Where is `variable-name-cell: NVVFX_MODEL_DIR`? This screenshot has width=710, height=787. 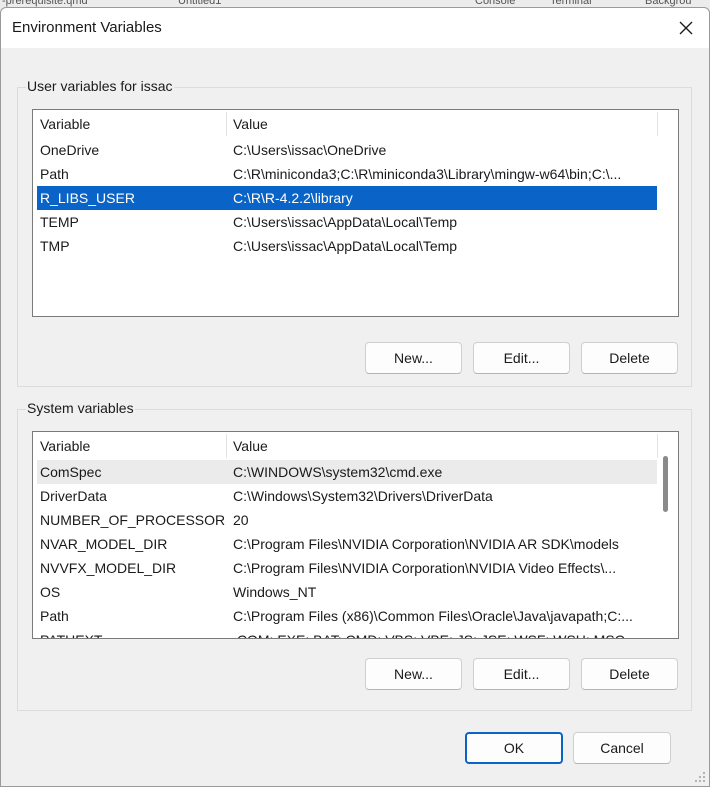 variable-name-cell: NVVFX_MODEL_DIR is located at coordinates (108, 568).